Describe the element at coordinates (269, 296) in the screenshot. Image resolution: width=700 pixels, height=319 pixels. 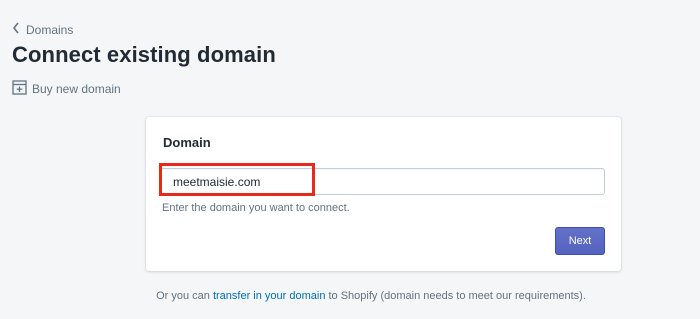
I see `transfer-domain-link: transfer in your domain` at that location.